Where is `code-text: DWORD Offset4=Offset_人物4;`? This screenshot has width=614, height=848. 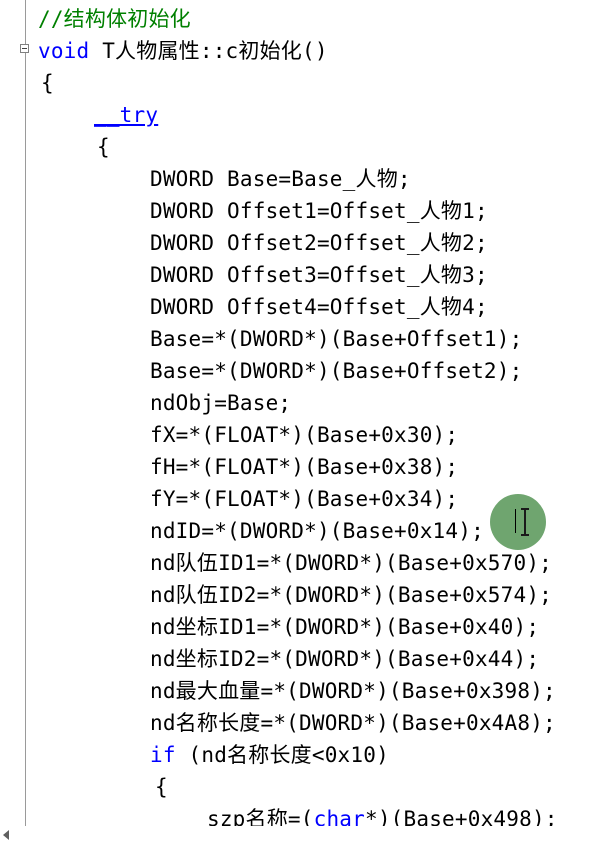
code-text: DWORD Offset4=Offset_人物4; is located at coordinates (319, 307).